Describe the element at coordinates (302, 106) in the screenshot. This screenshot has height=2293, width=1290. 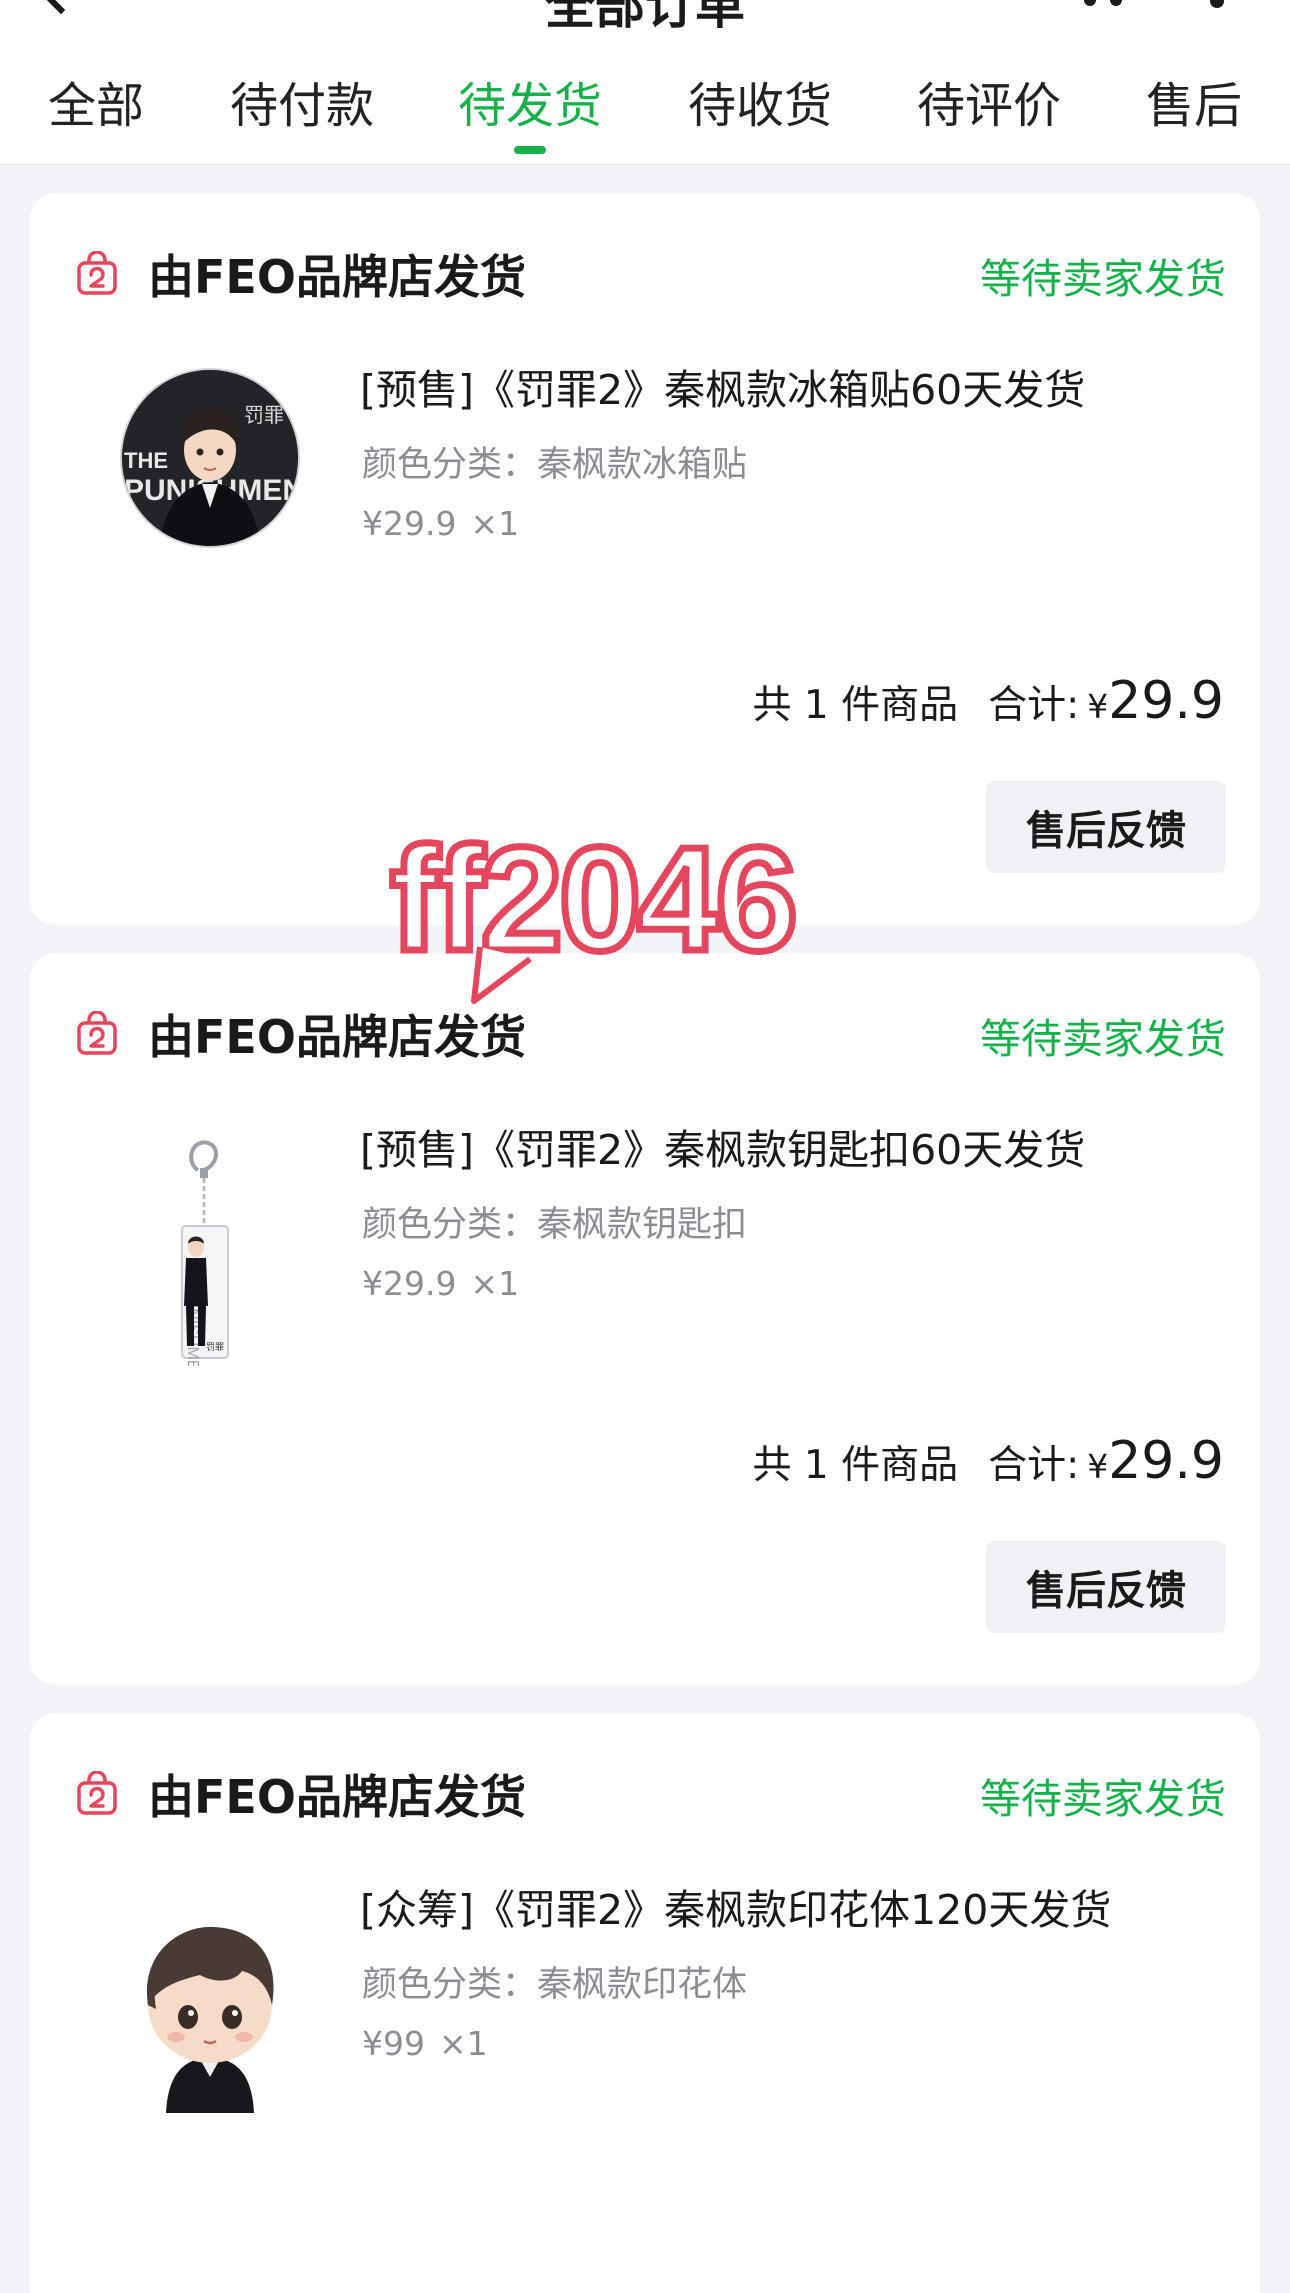
I see `tab-pending-payment: 待付款` at that location.